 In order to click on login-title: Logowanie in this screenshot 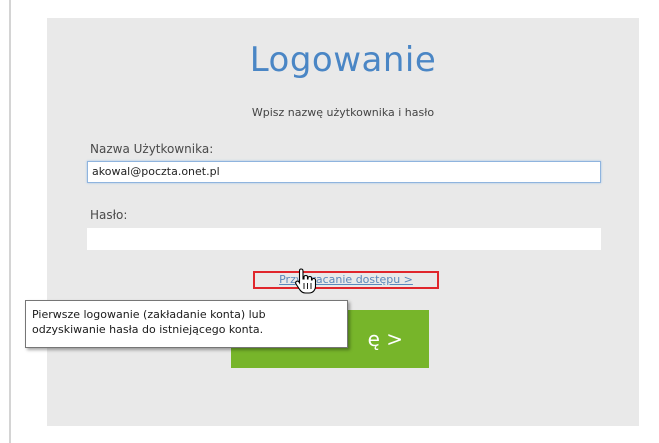, I will do `click(343, 60)`.